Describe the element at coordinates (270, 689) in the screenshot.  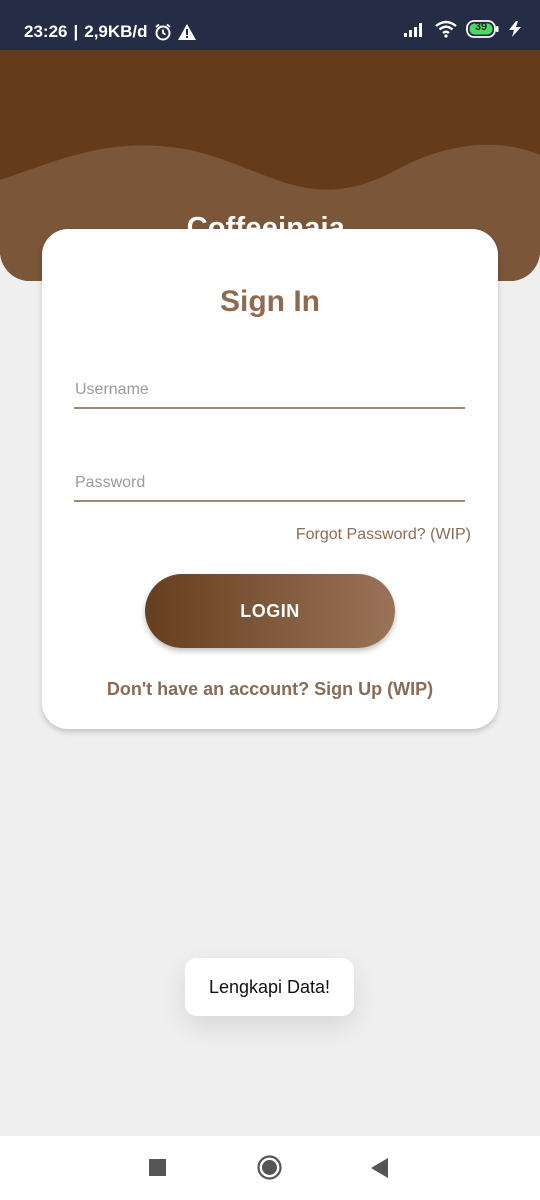
I see `sign-up-link: Don't have an account? Sign Up (WIP)` at that location.